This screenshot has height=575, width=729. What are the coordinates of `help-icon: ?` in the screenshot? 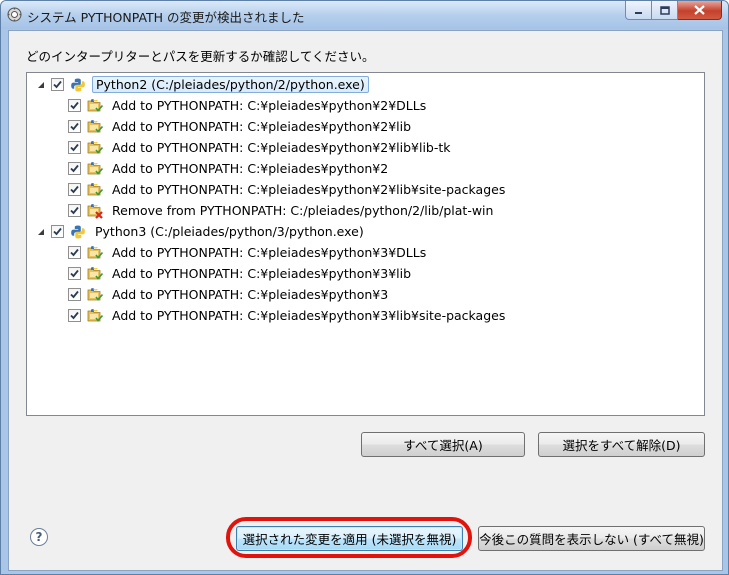 It's located at (39, 537).